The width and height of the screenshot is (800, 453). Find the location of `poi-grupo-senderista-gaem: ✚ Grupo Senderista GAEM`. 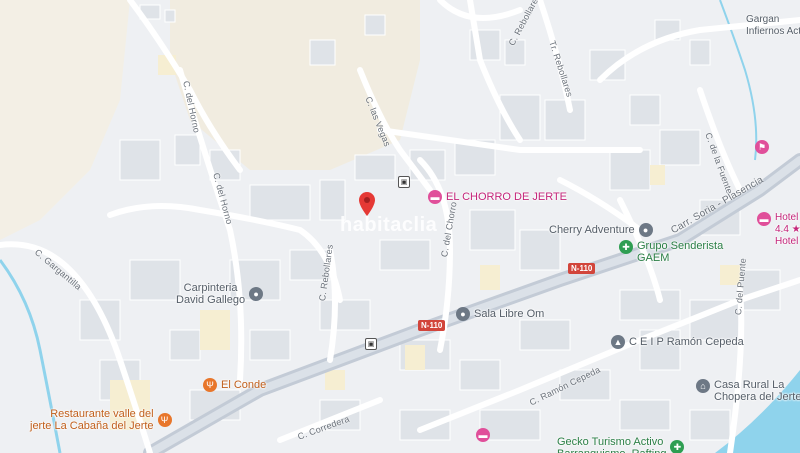

poi-grupo-senderista-gaem: ✚ Grupo Senderista GAEM is located at coordinates (671, 252).